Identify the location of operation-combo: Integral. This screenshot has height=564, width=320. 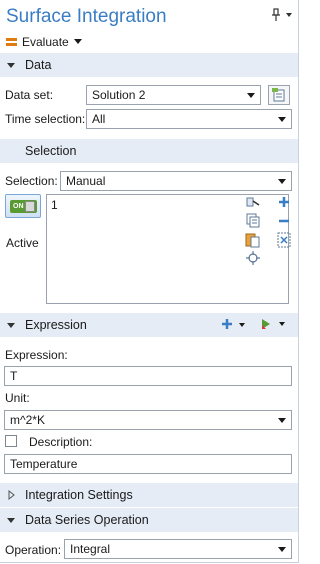
(178, 549).